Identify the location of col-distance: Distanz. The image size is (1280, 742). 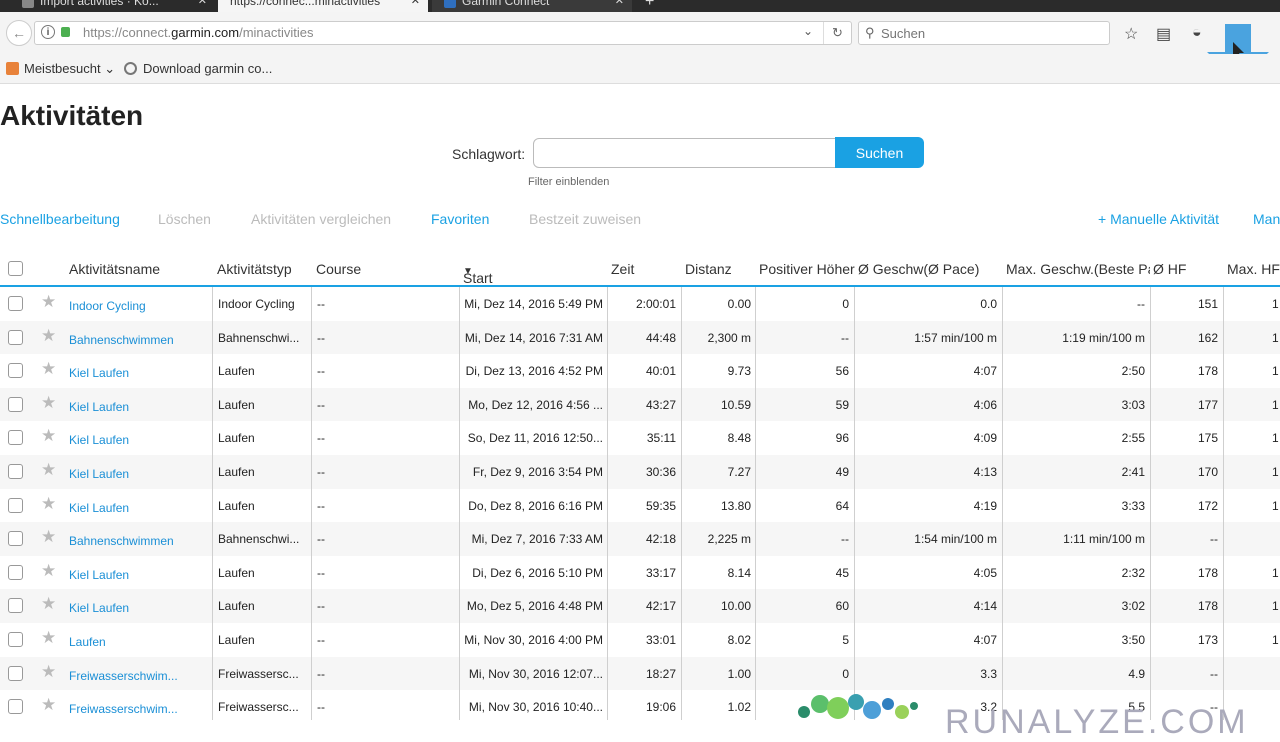
(708, 269).